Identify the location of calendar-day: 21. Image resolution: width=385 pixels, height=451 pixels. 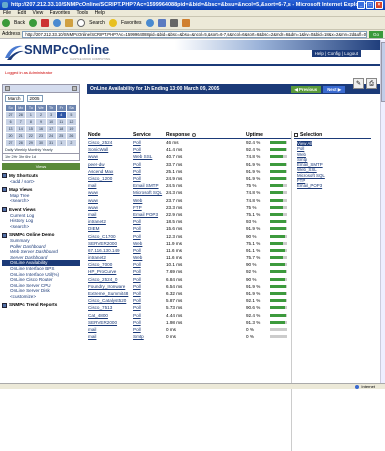
(21, 136).